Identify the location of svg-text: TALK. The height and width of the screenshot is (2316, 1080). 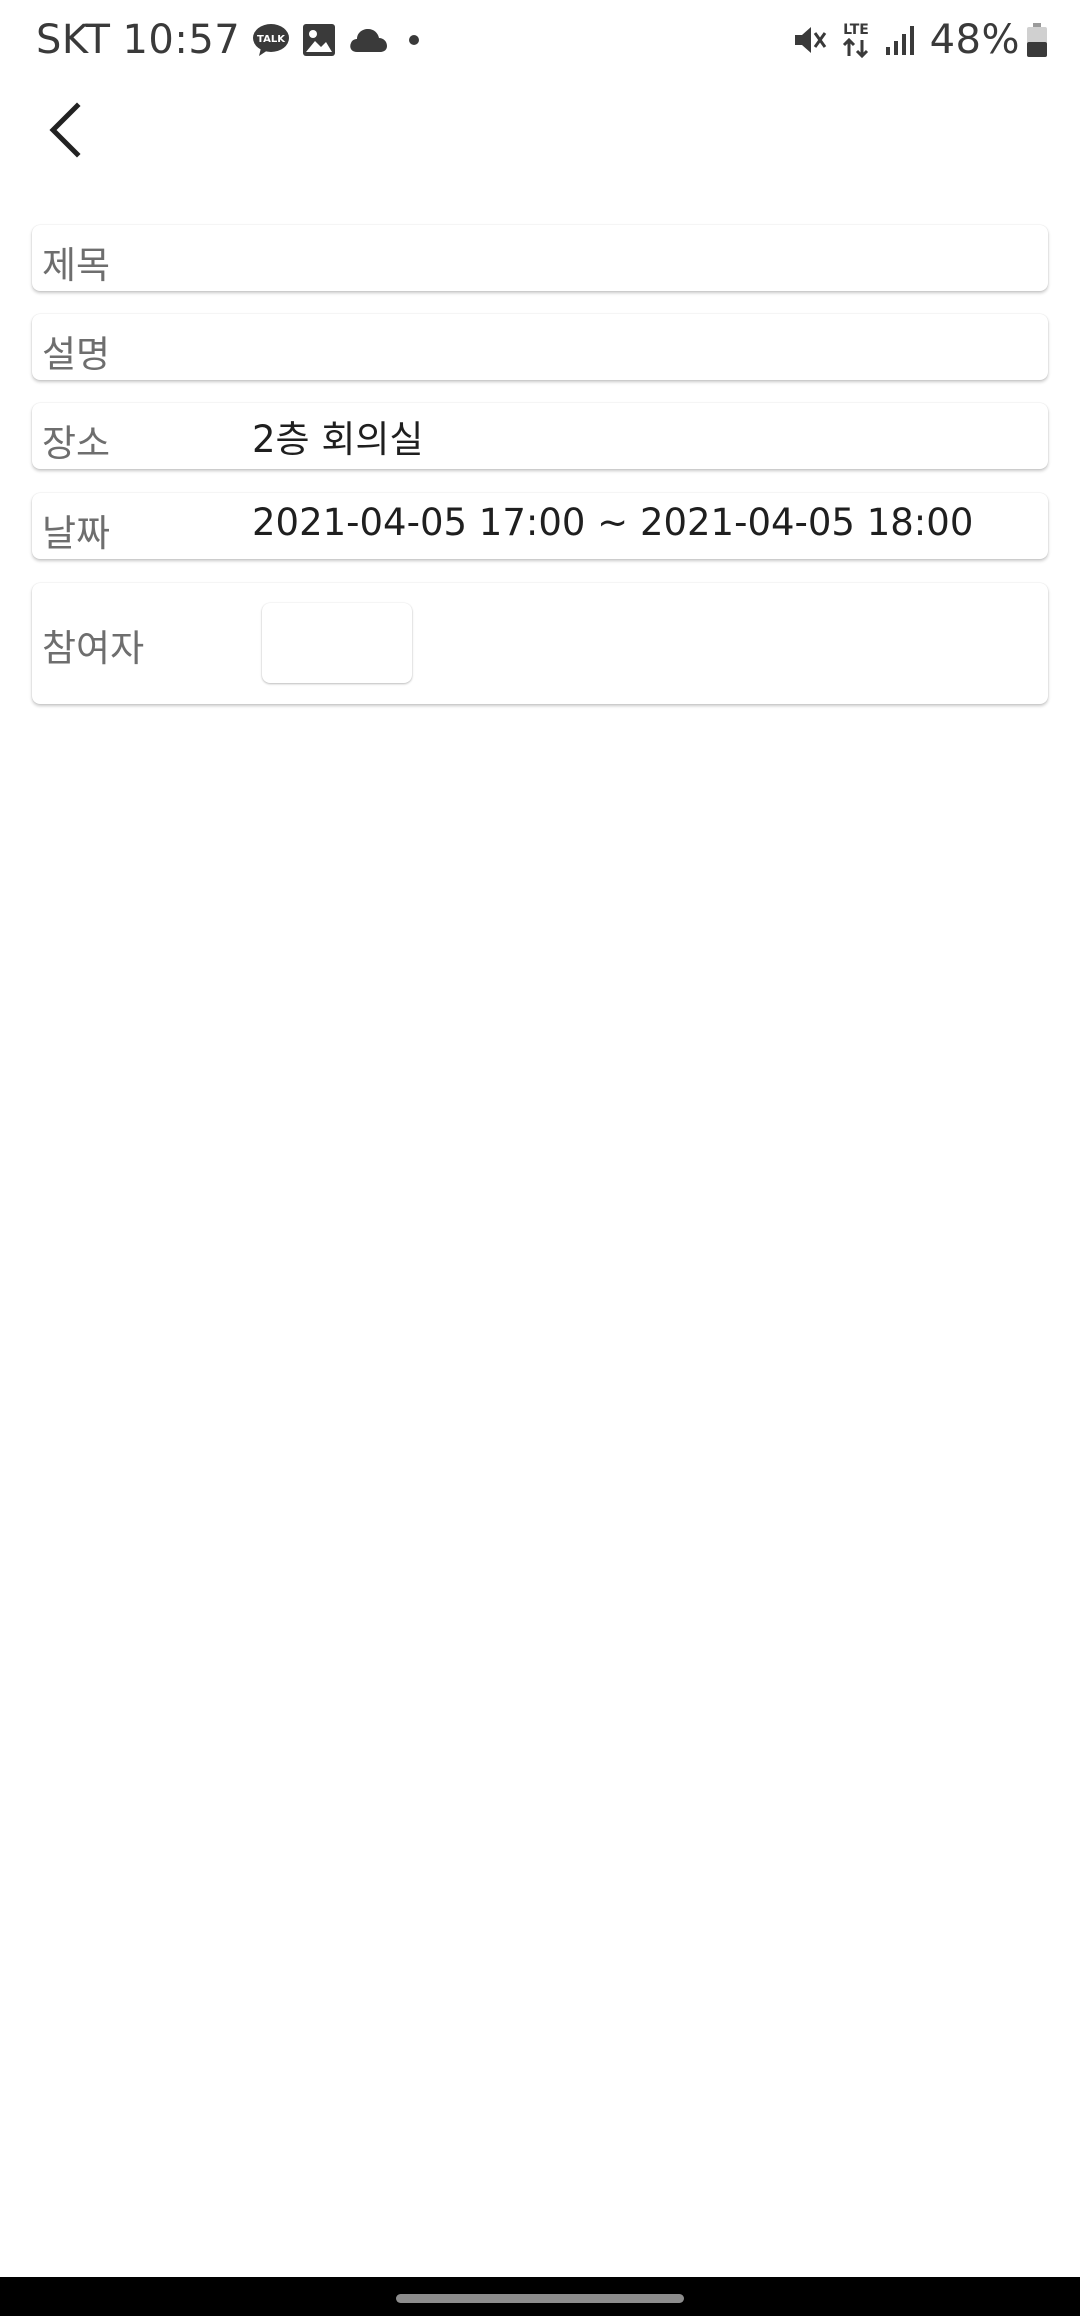
(271, 39).